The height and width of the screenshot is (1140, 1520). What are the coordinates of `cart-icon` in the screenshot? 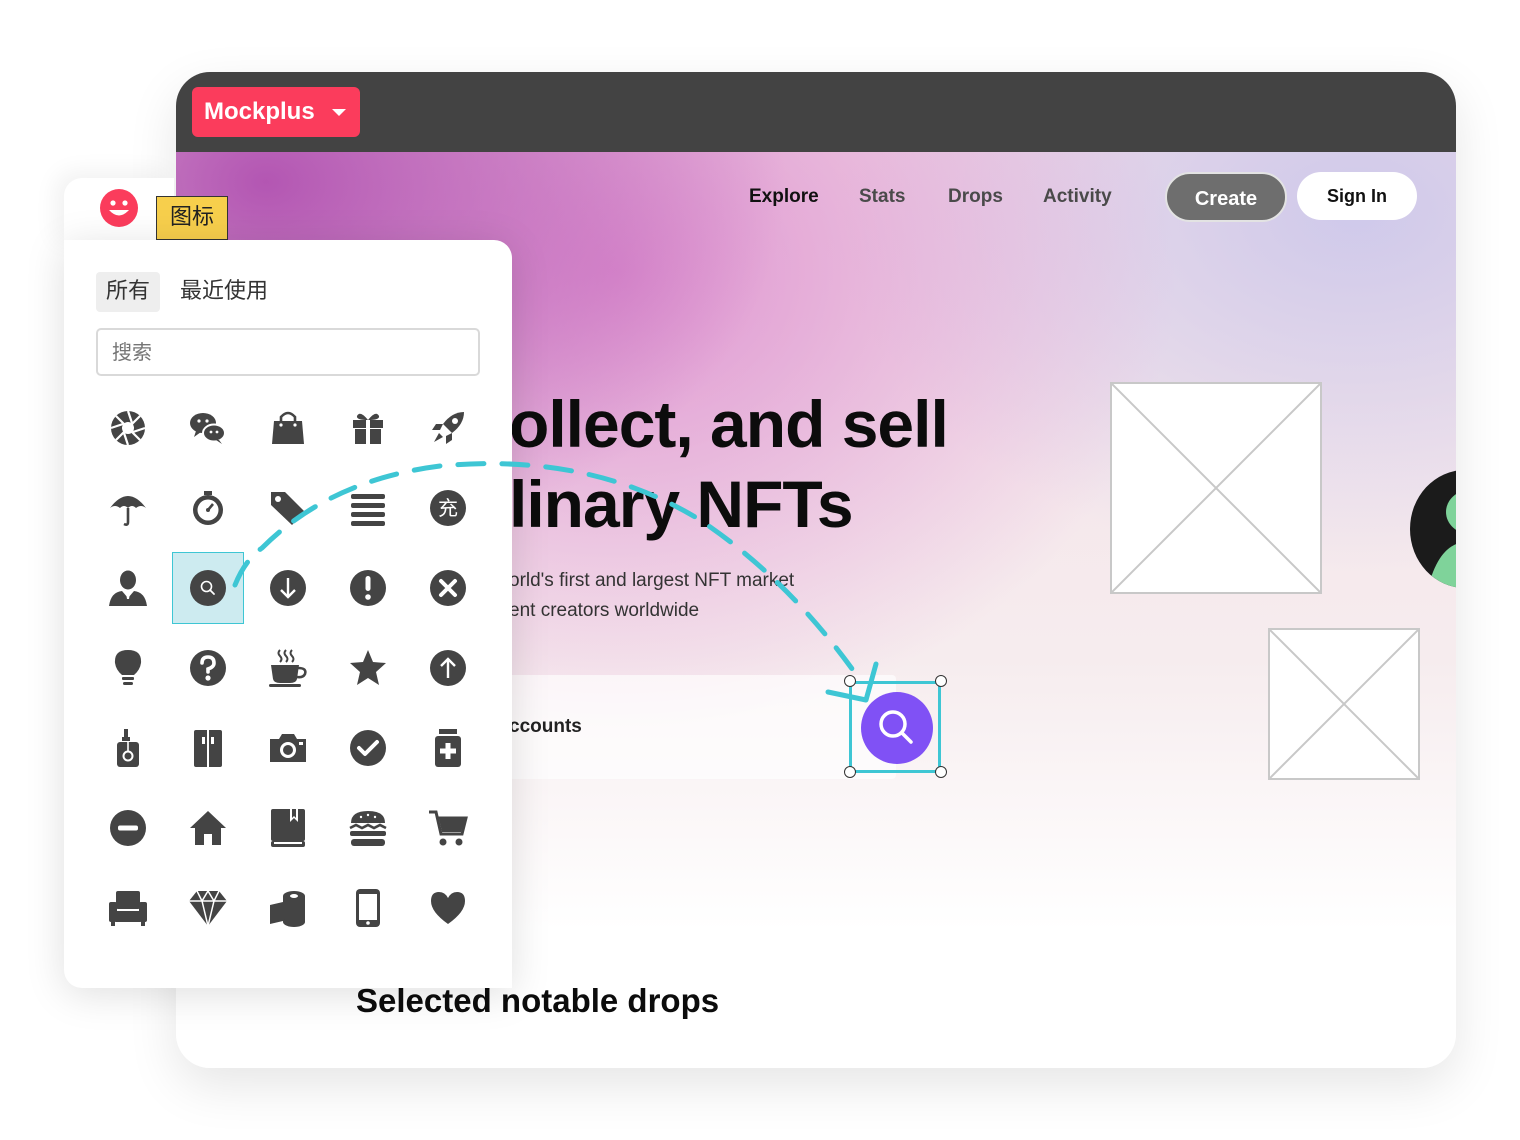 It's located at (448, 828).